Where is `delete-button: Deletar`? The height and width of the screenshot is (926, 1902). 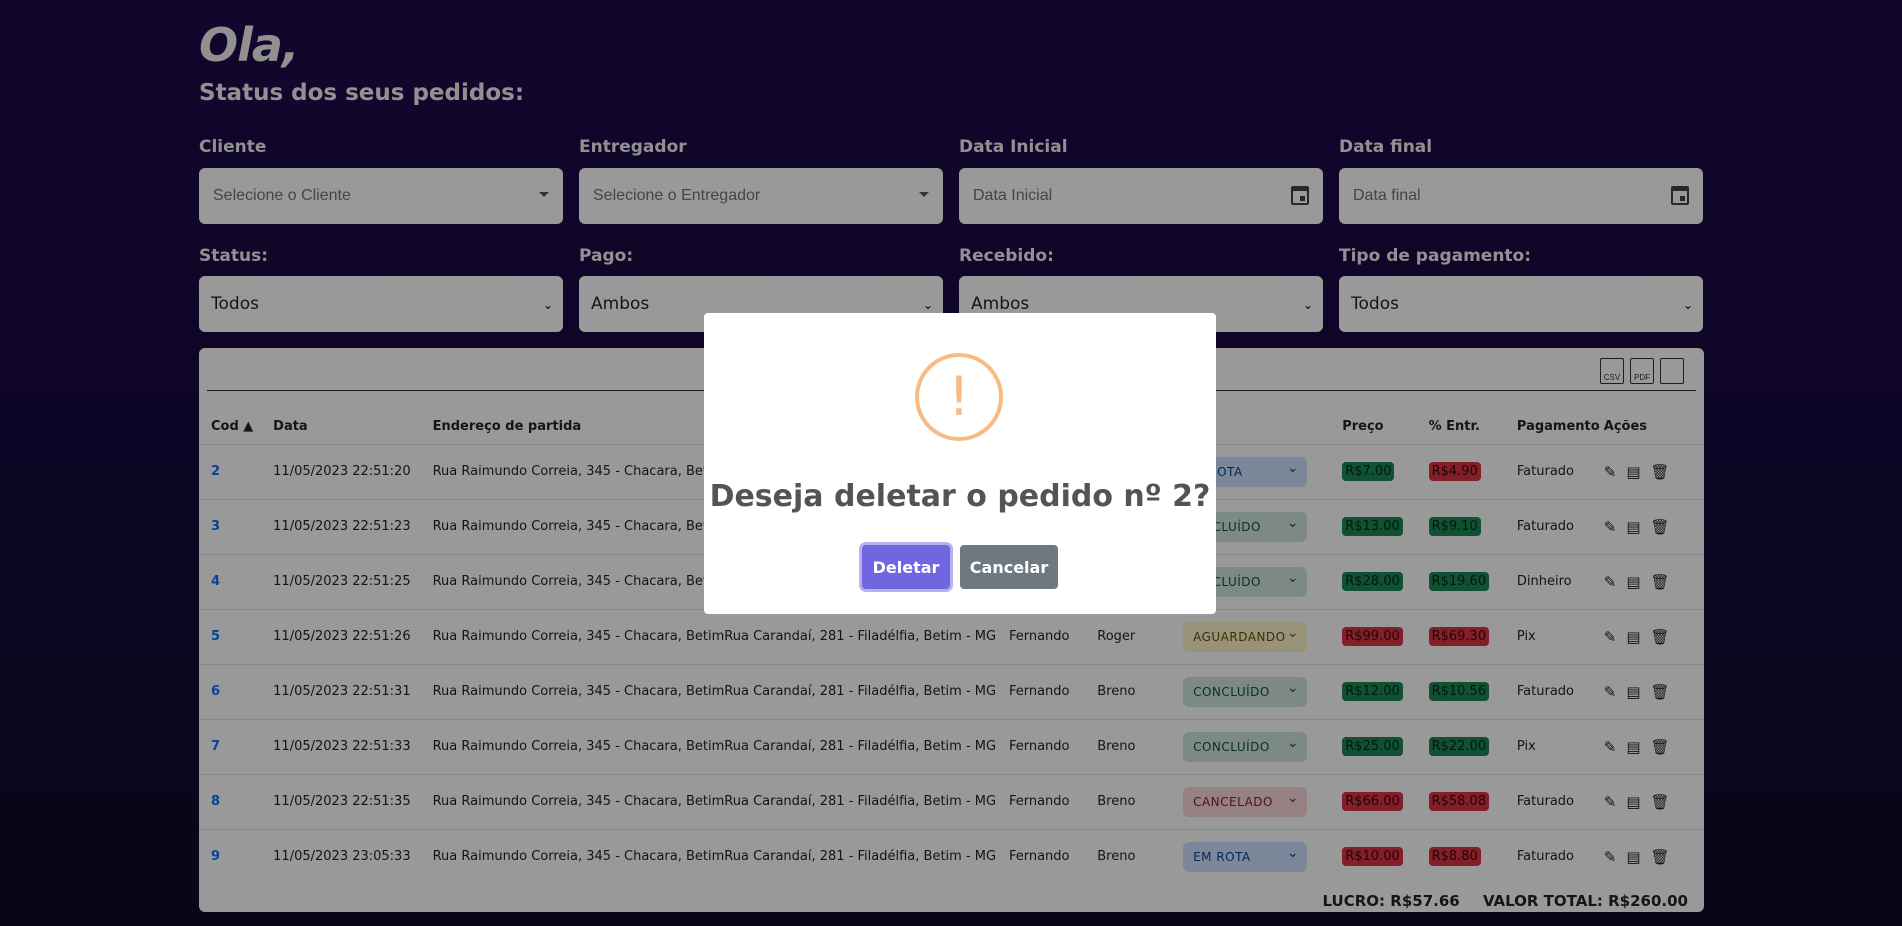 delete-button: Deletar is located at coordinates (906, 567).